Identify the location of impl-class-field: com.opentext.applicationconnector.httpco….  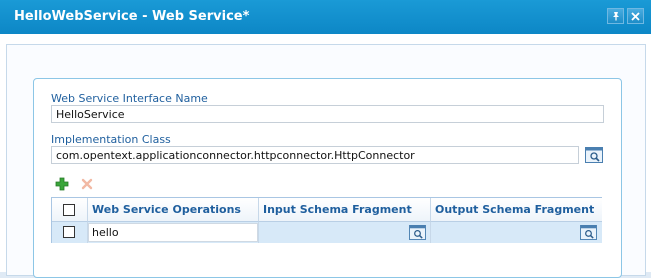
(315, 155).